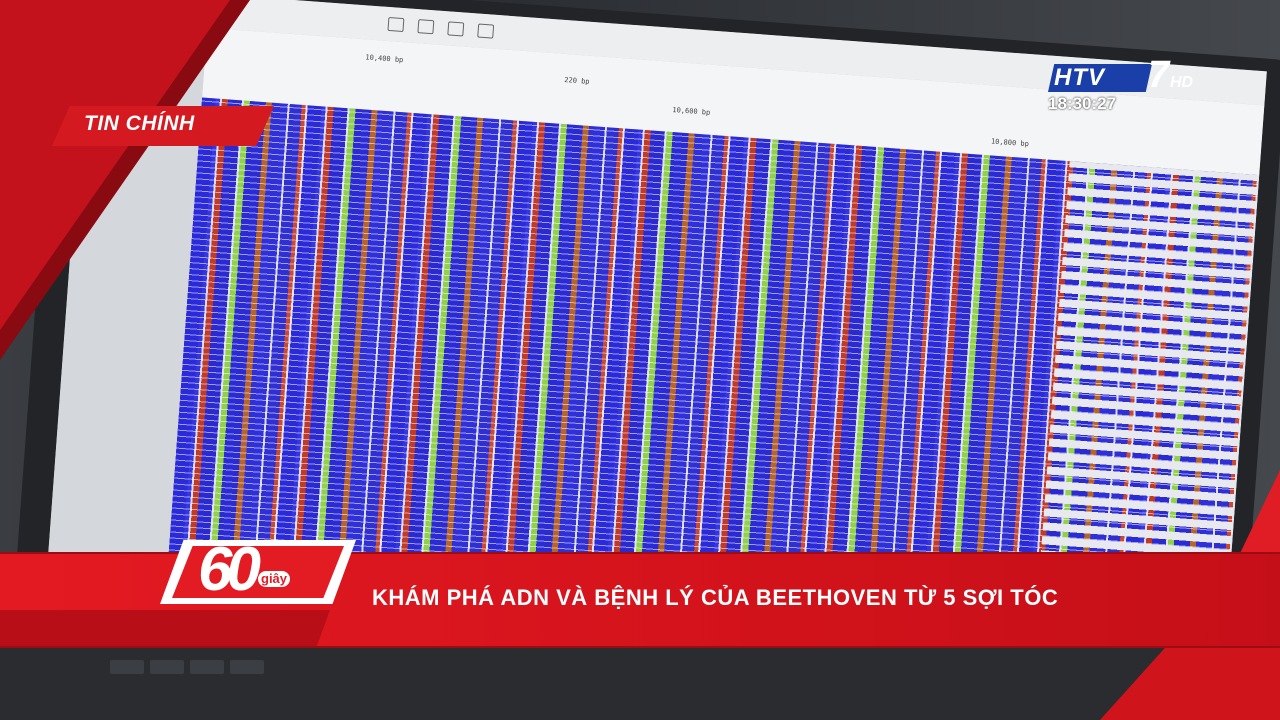 This screenshot has height=720, width=1280. Describe the element at coordinates (1079, 77) in the screenshot. I see `logo-text: HTV` at that location.